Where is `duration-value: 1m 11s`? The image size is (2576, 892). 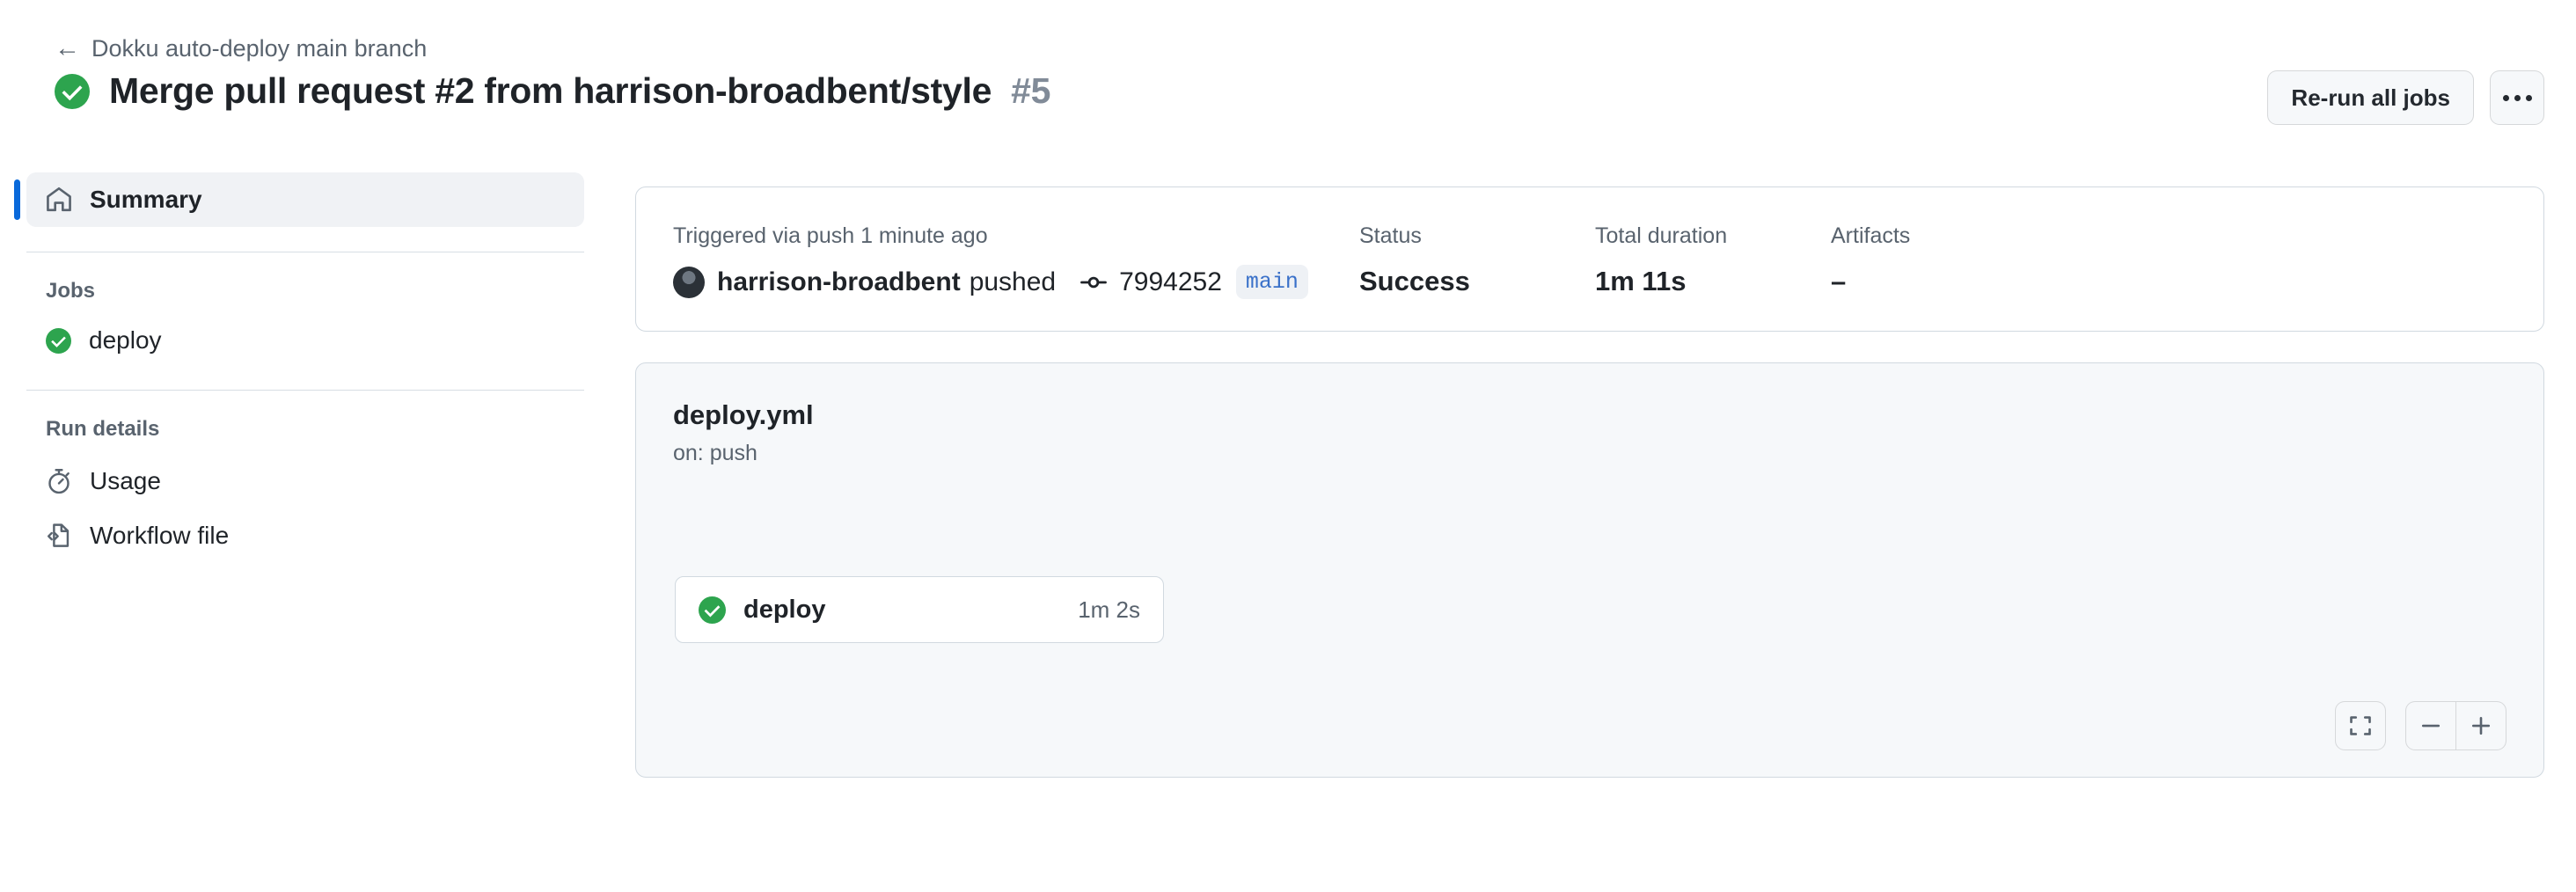
duration-value: 1m 11s is located at coordinates (1641, 281).